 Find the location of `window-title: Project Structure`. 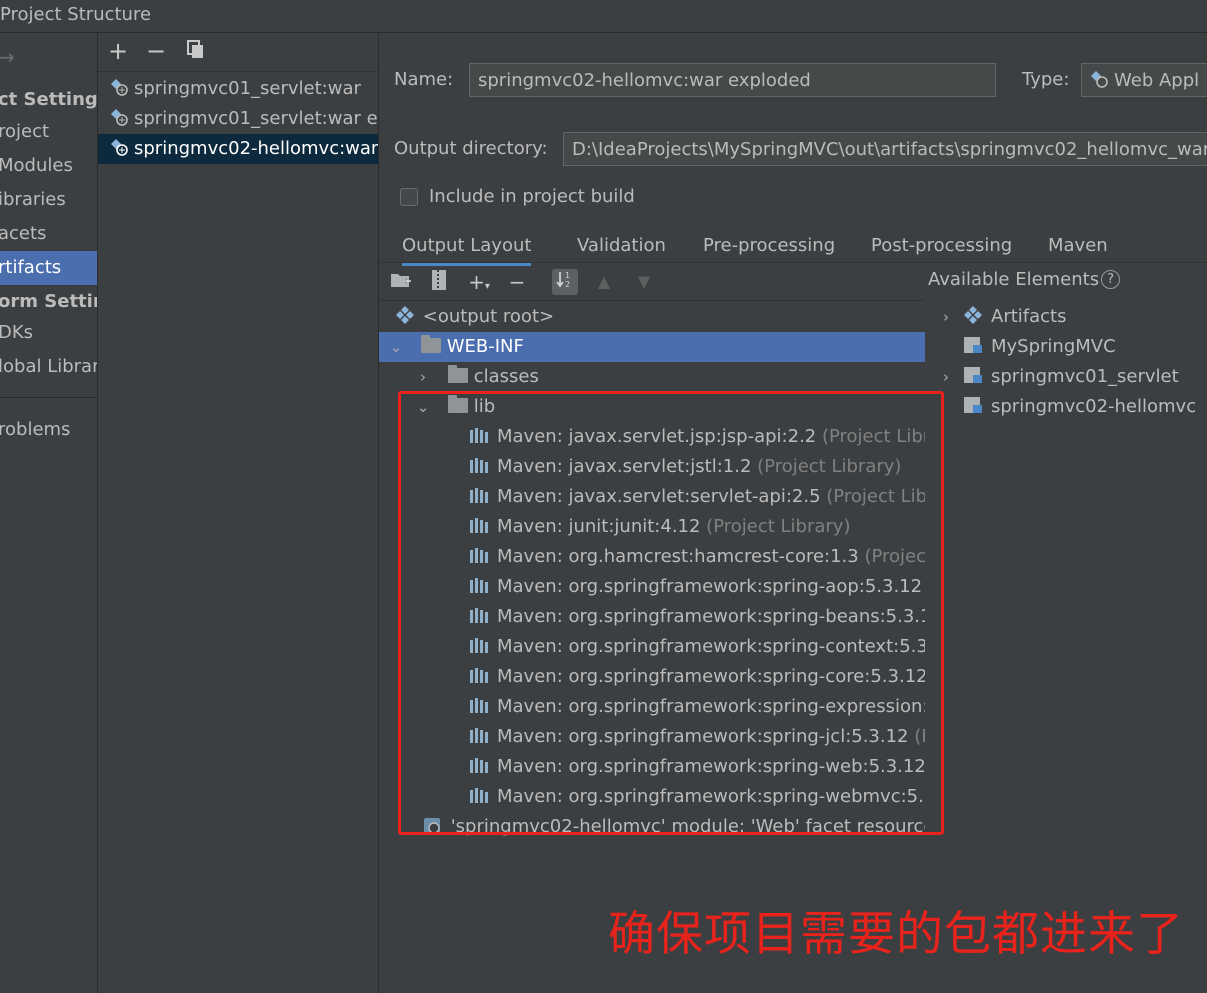

window-title: Project Structure is located at coordinates (76, 14).